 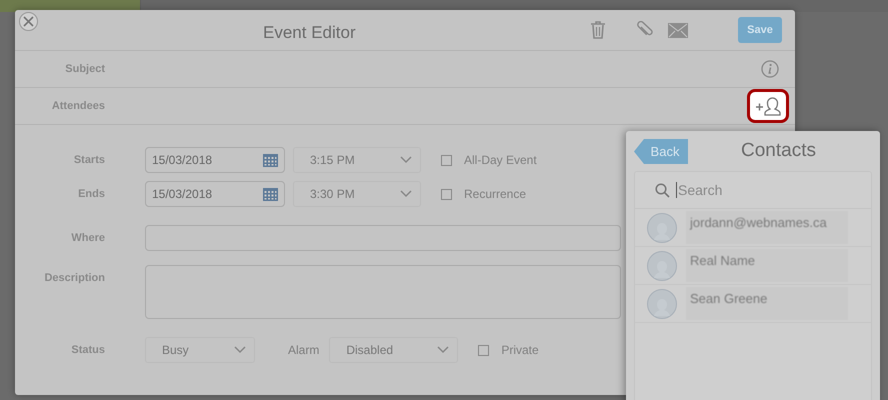 I want to click on time-dropdown: 3:30 PM, so click(x=357, y=194).